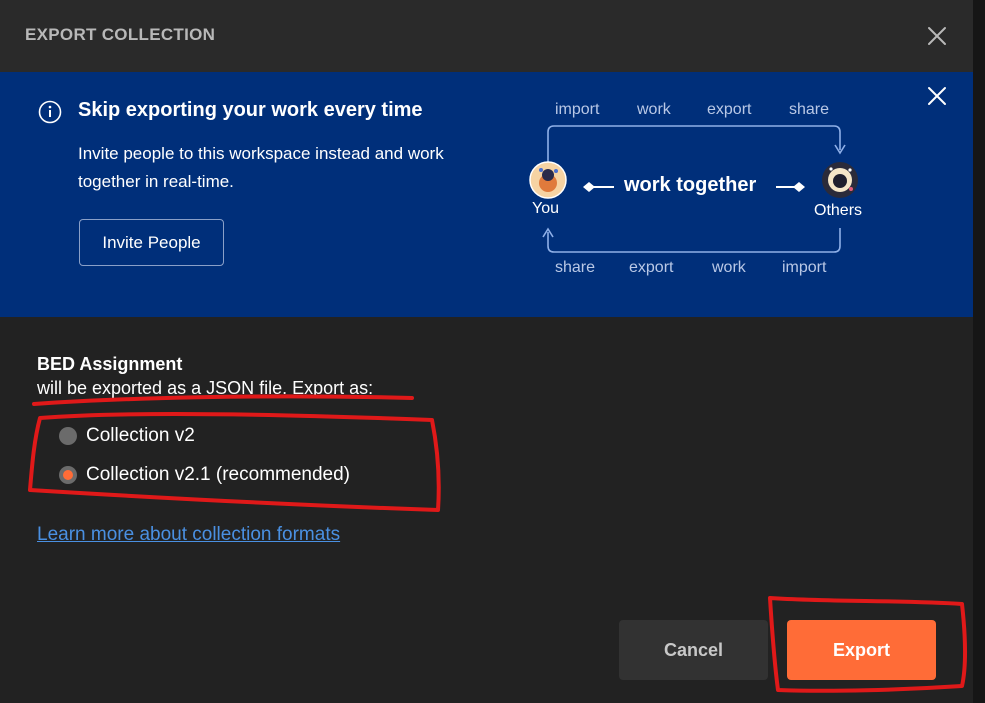  Describe the element at coordinates (577, 109) in the screenshot. I see `flow-top-label: import` at that location.